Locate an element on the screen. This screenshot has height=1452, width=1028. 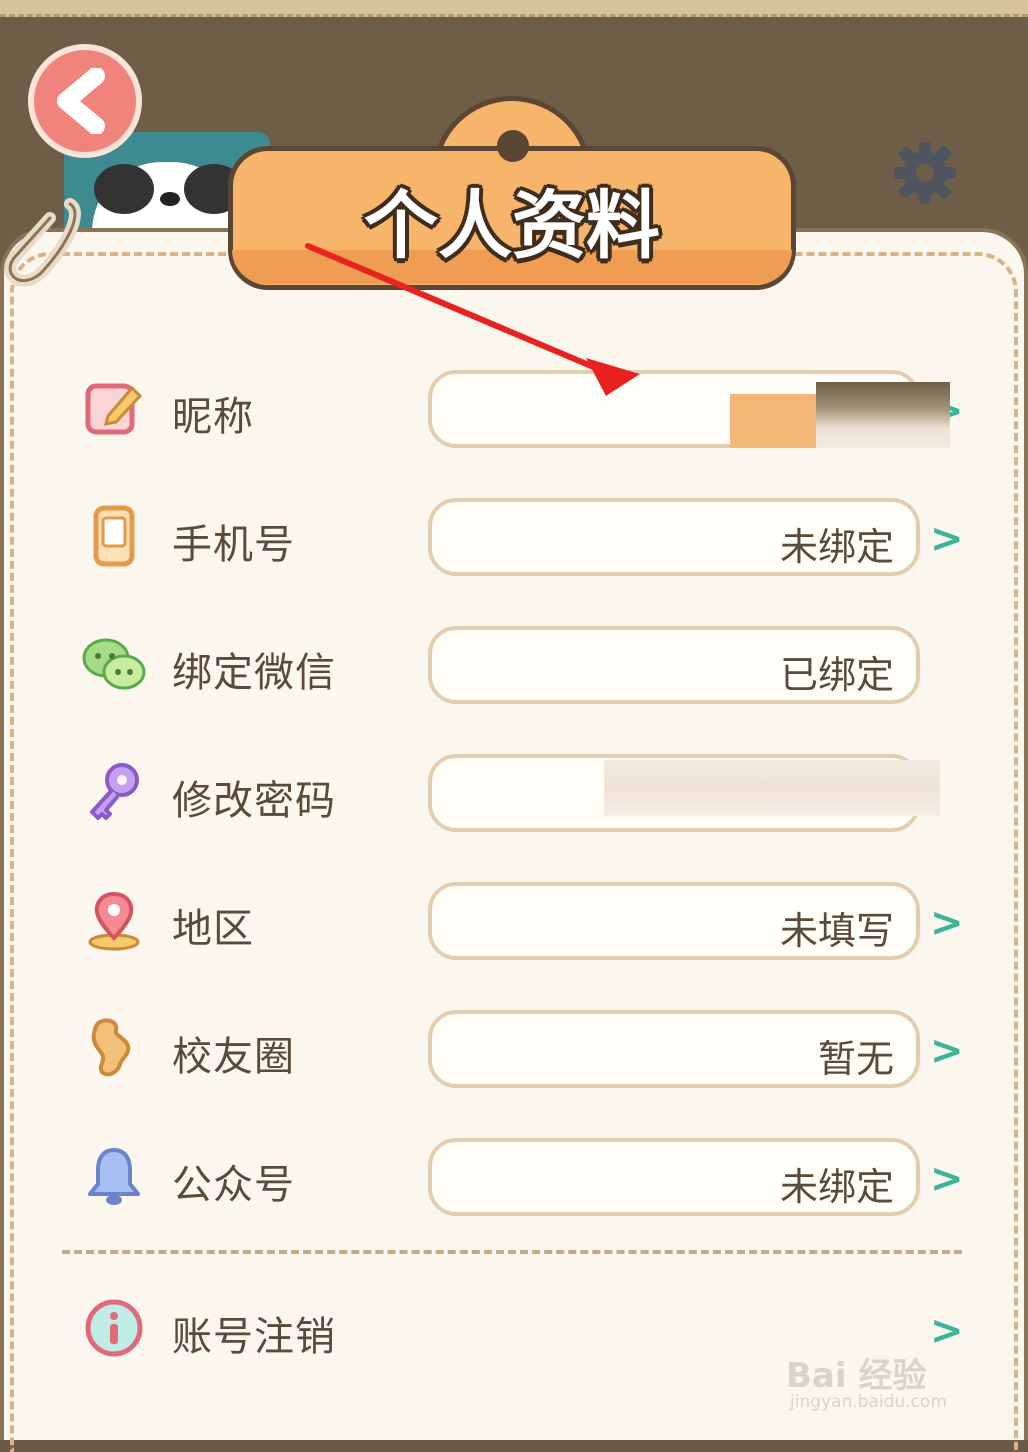
title-tab-hole is located at coordinates (513, 146).